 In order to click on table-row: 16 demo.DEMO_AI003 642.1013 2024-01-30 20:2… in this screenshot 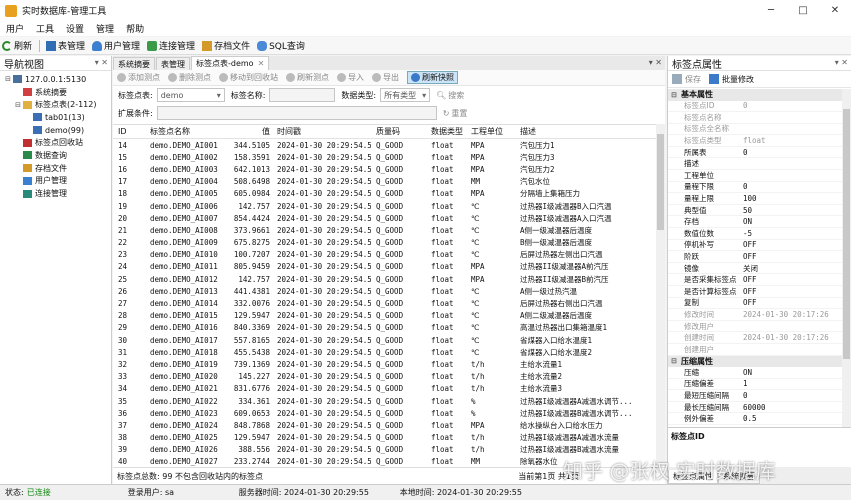, I will do `click(389, 169)`.